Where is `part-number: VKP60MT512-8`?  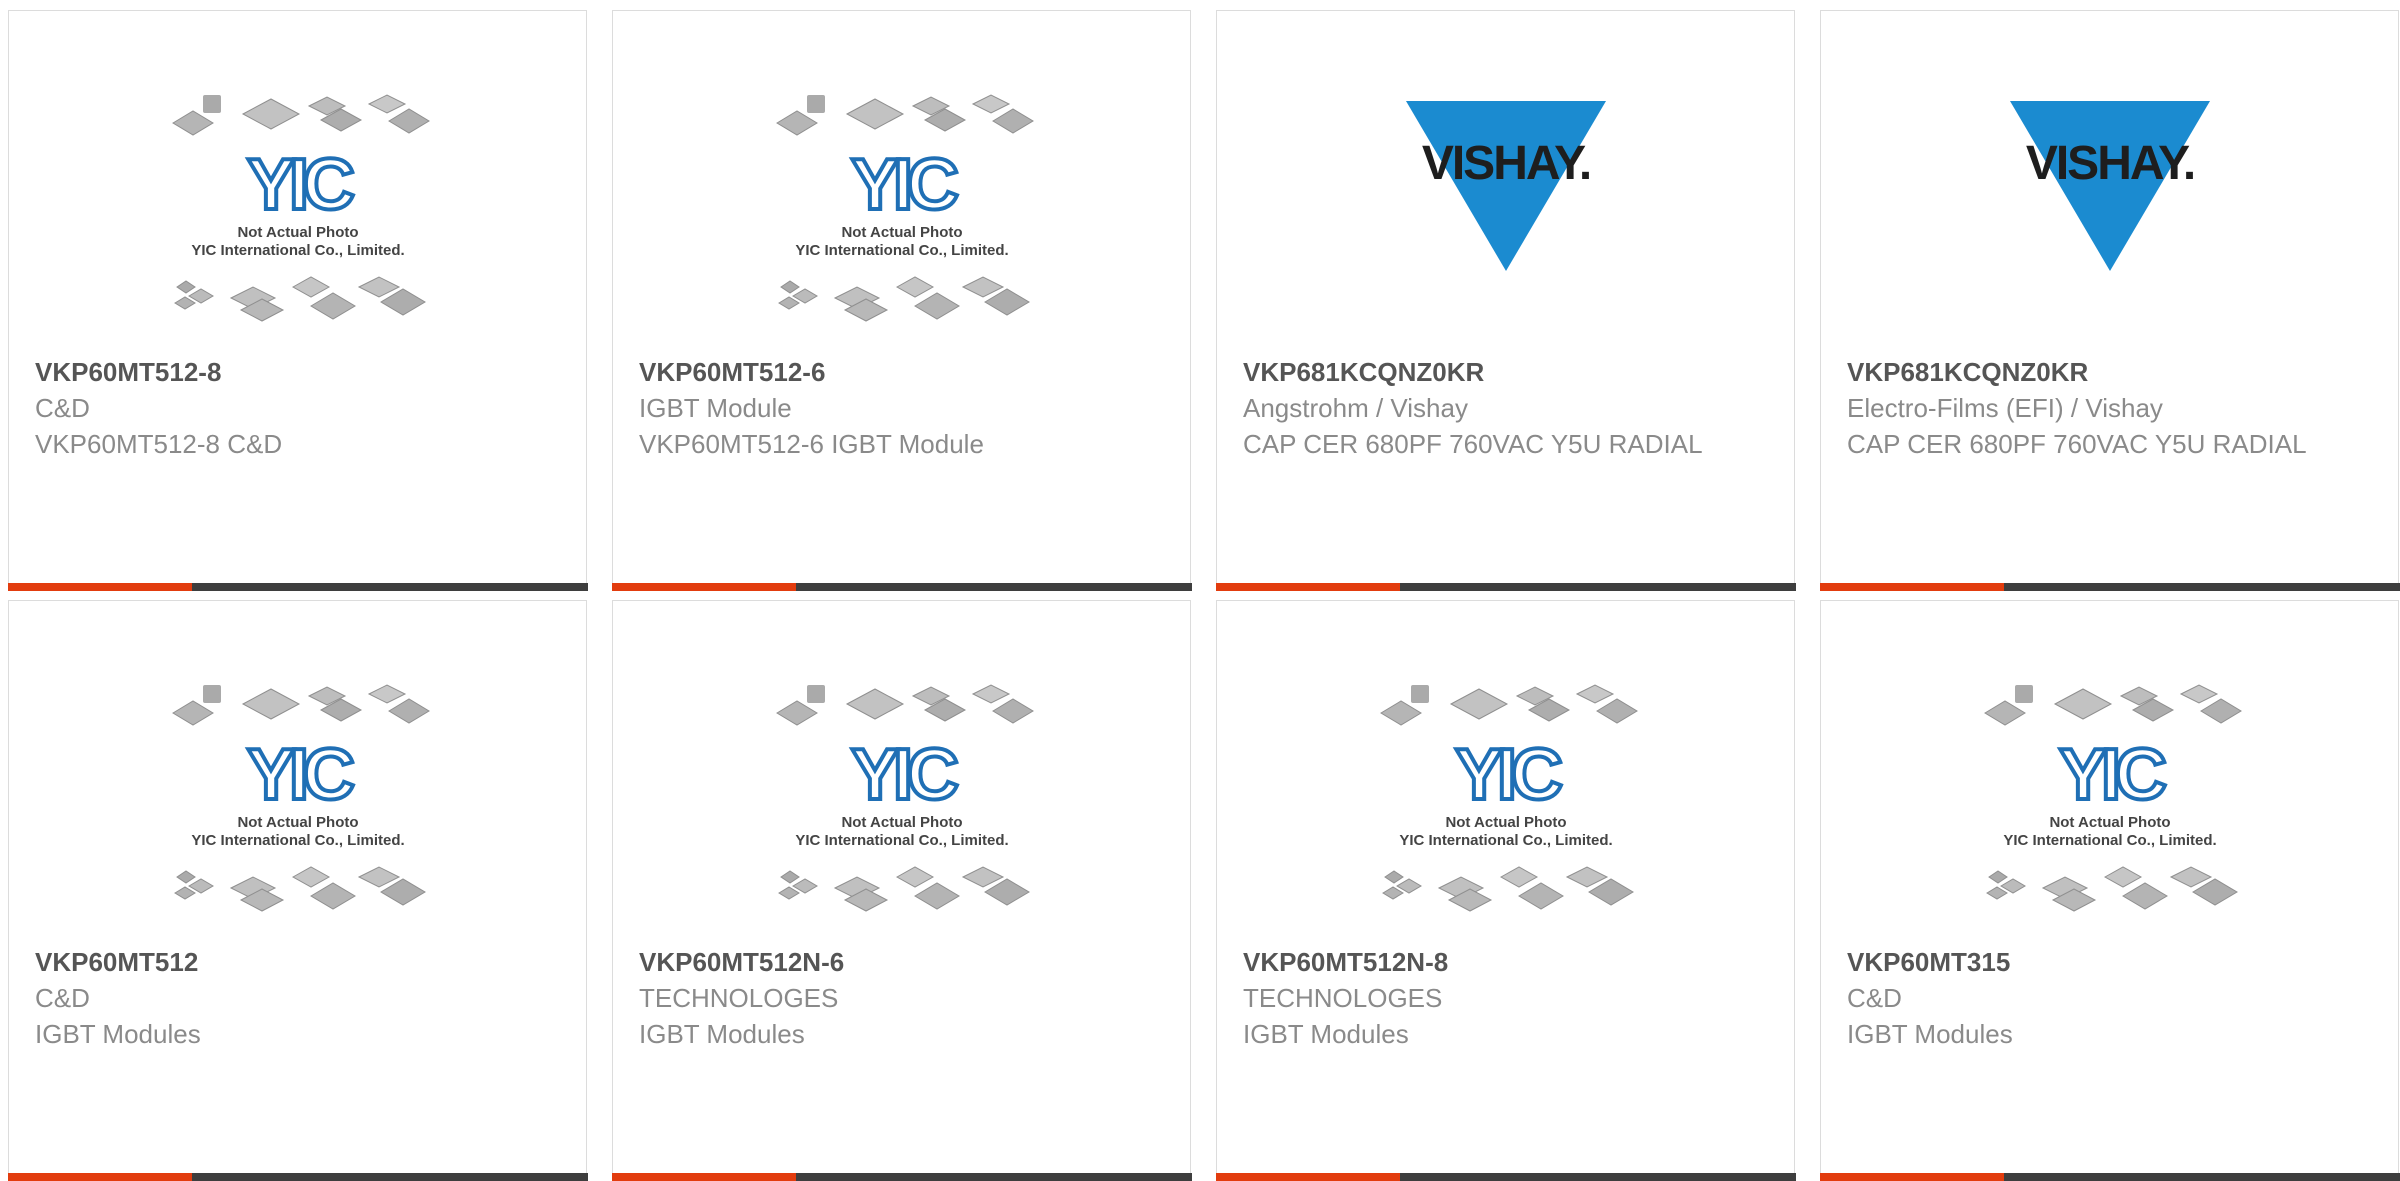 part-number: VKP60MT512-8 is located at coordinates (300, 372).